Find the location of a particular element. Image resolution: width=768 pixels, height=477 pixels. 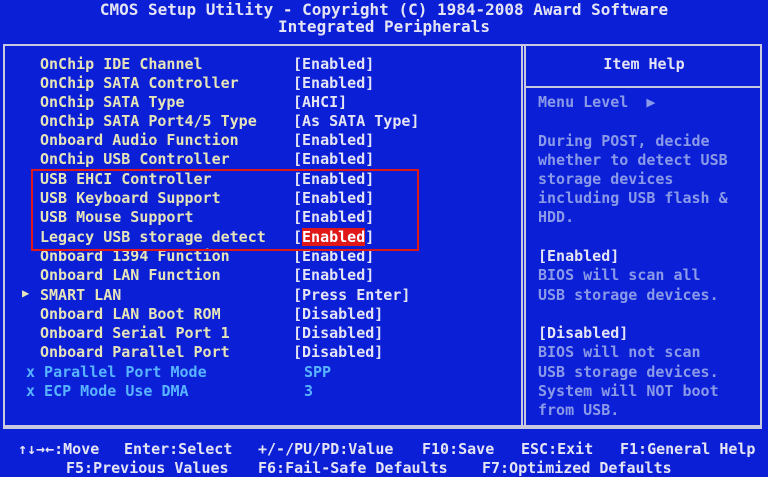

setting-label: x ECP Mode Use DMA is located at coordinates (107, 391).